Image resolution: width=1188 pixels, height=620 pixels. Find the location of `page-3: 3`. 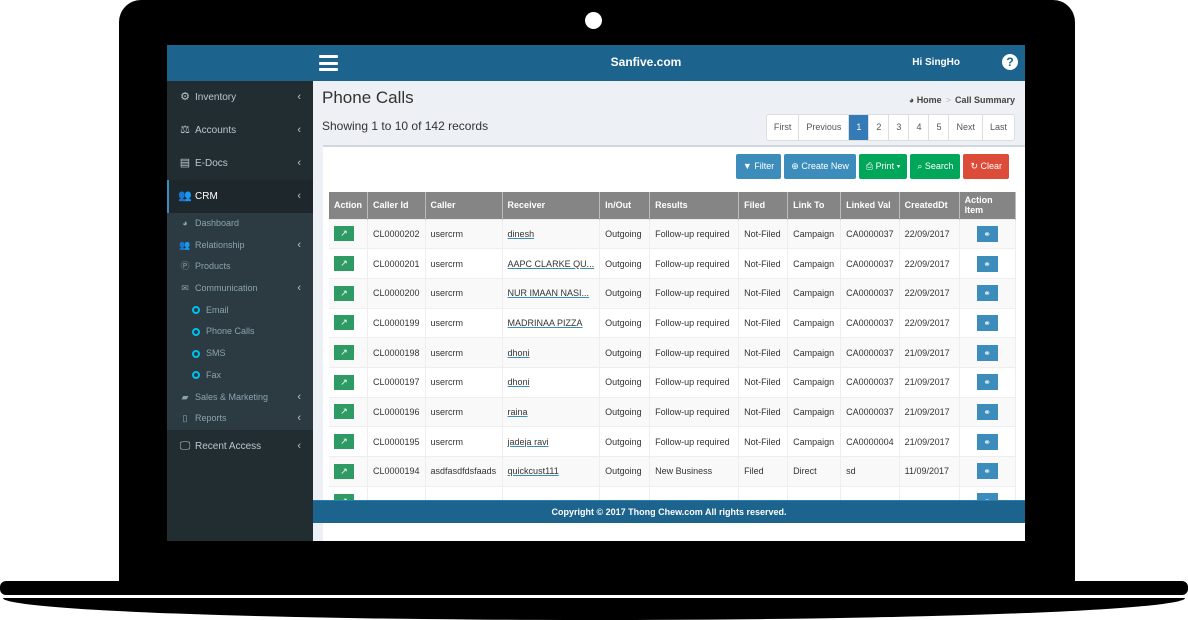

page-3: 3 is located at coordinates (898, 127).